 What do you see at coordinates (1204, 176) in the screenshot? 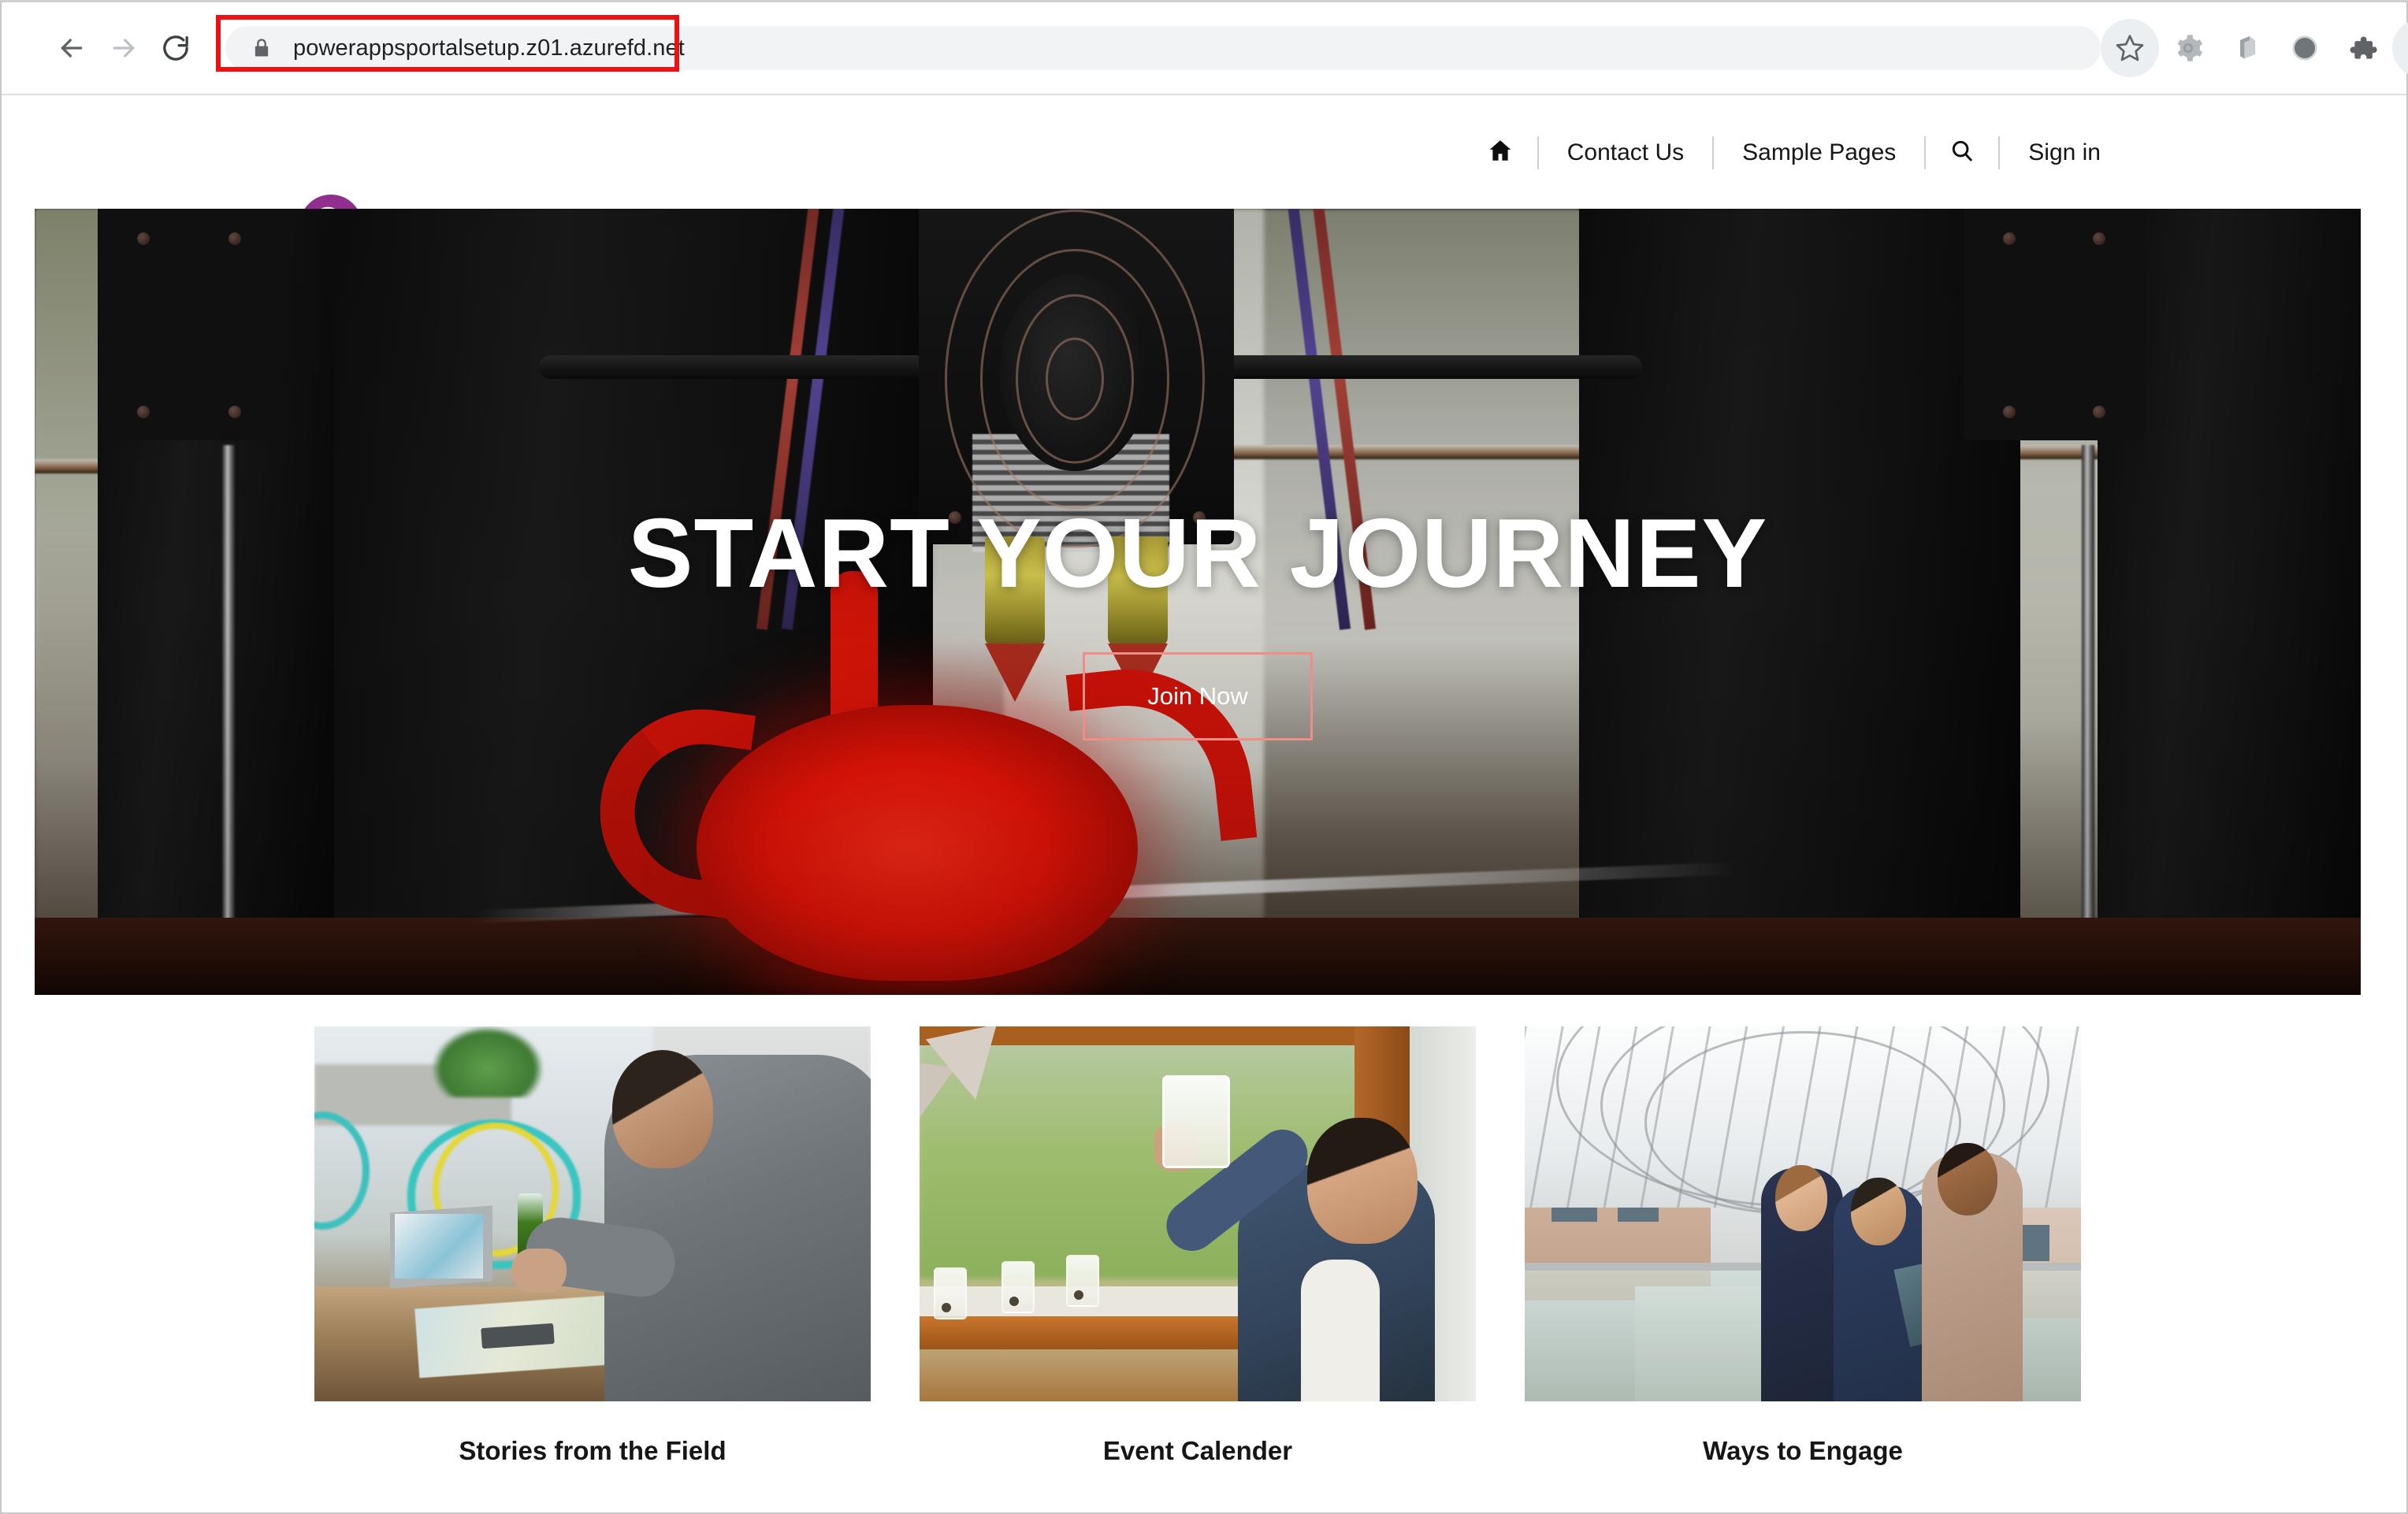
I see `site-header: Contact Us Sample Pages Sign in` at bounding box center [1204, 176].